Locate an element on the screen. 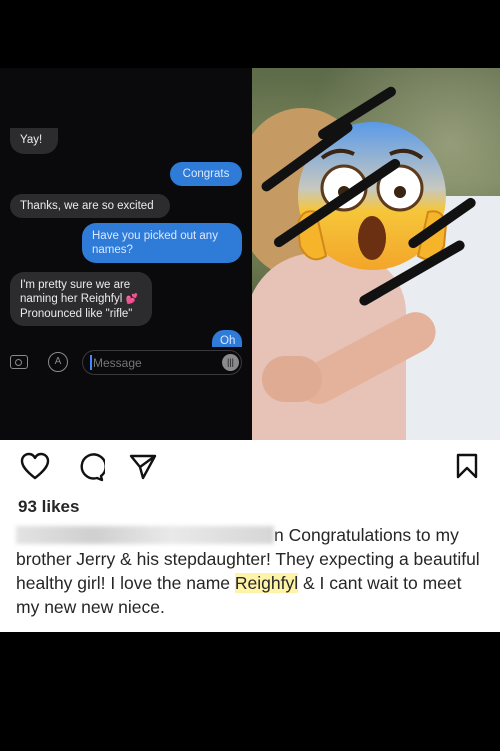  chat-bubble-received: Thanks, we are so excited is located at coordinates (90, 206).